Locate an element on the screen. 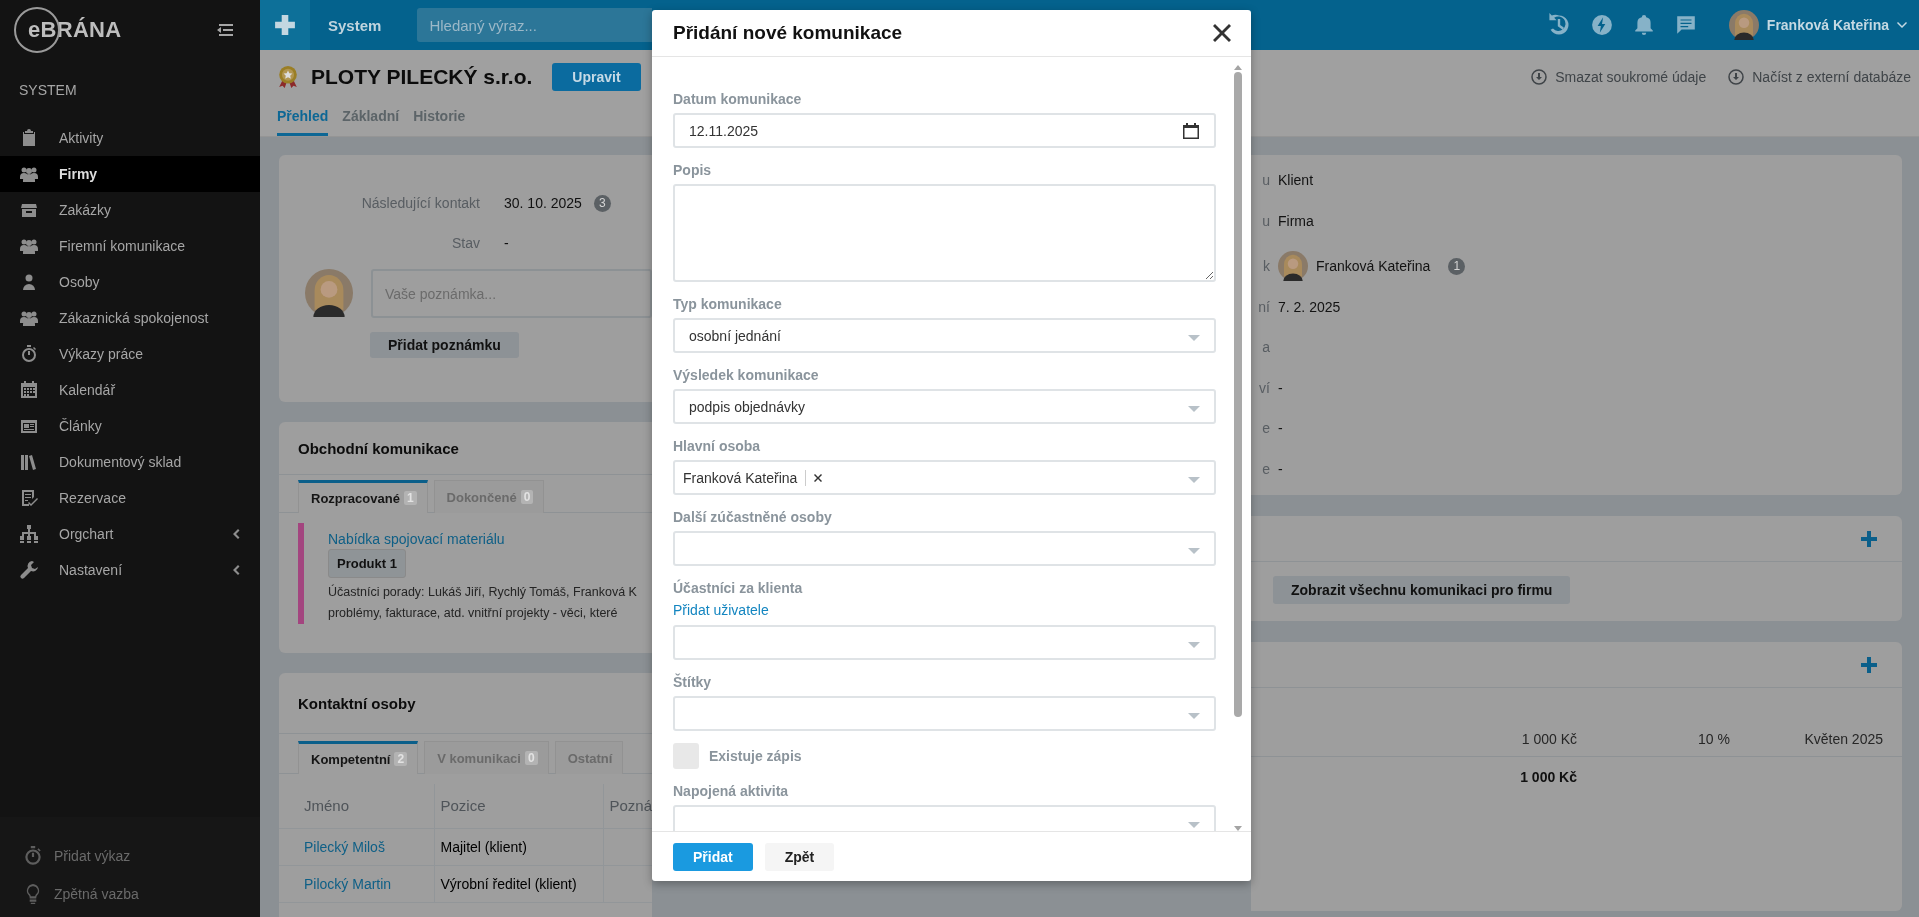 Image resolution: width=1919 pixels, height=917 pixels. table-cell: Majitel (klient) is located at coordinates (519, 846).